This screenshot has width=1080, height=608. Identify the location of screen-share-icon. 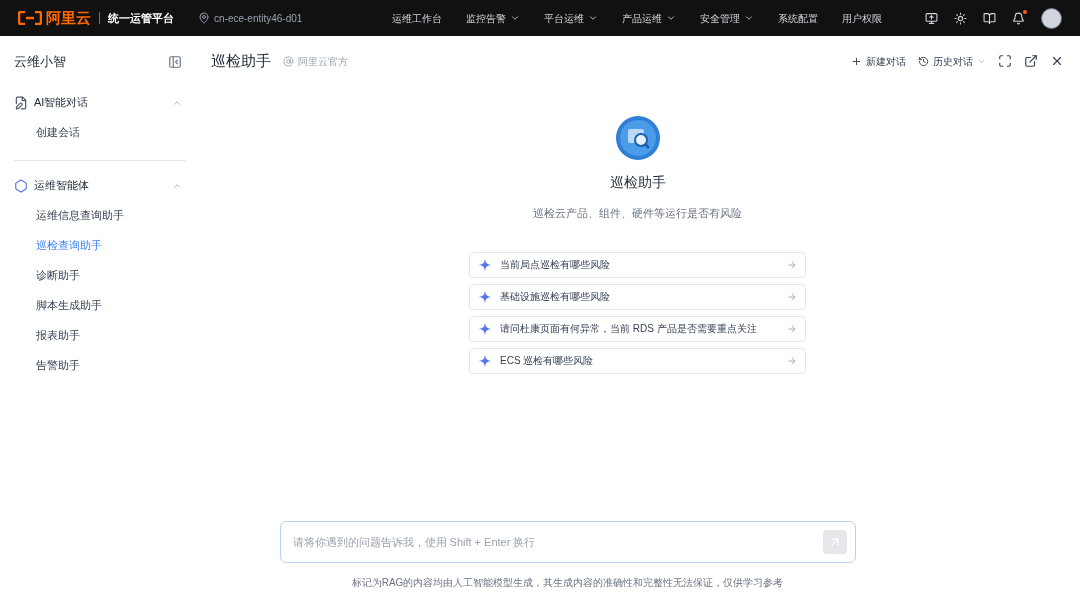
(931, 18).